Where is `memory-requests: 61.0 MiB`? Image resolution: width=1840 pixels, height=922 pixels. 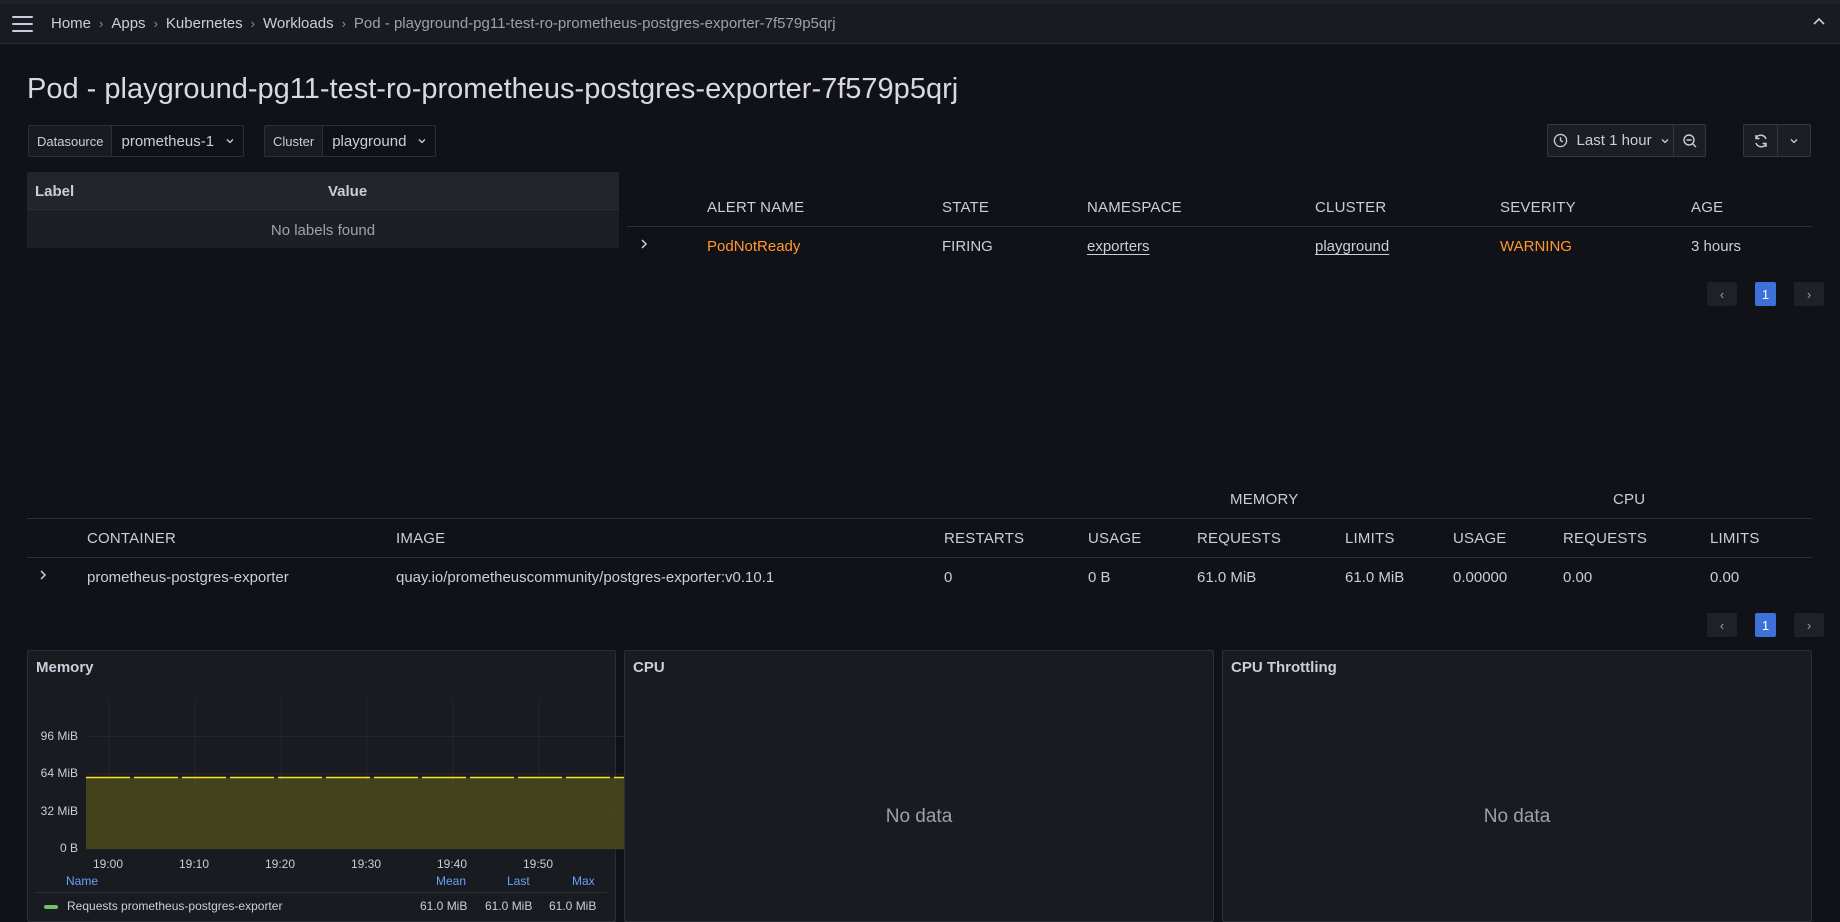 memory-requests: 61.0 MiB is located at coordinates (1227, 577).